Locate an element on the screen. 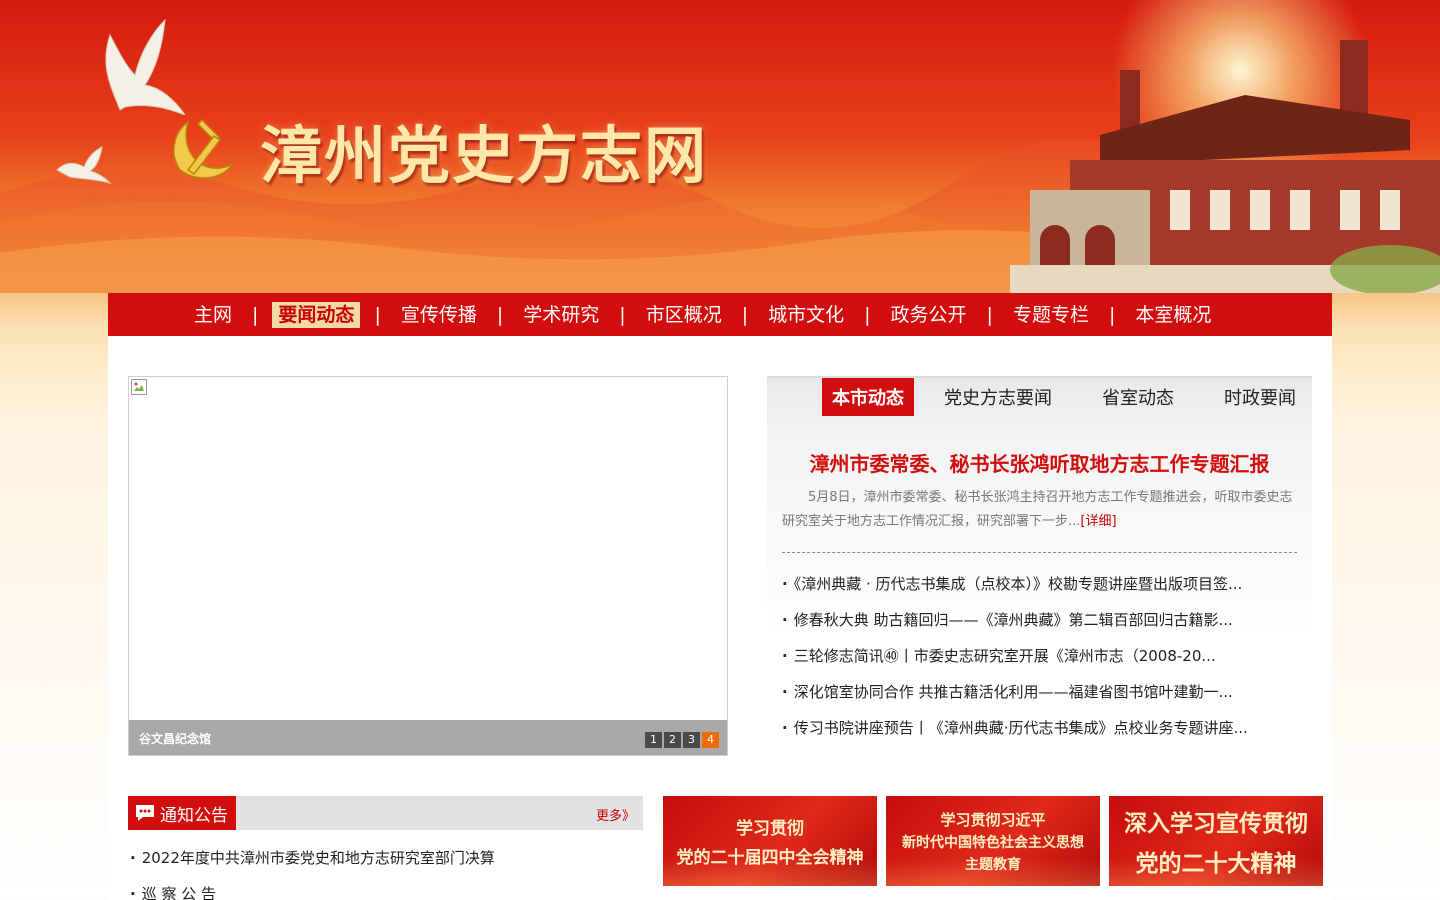 The height and width of the screenshot is (900, 1440). notice-list-item: 2022年度中共漳州市委党史和地方志研究室部门决算 is located at coordinates (312, 862).